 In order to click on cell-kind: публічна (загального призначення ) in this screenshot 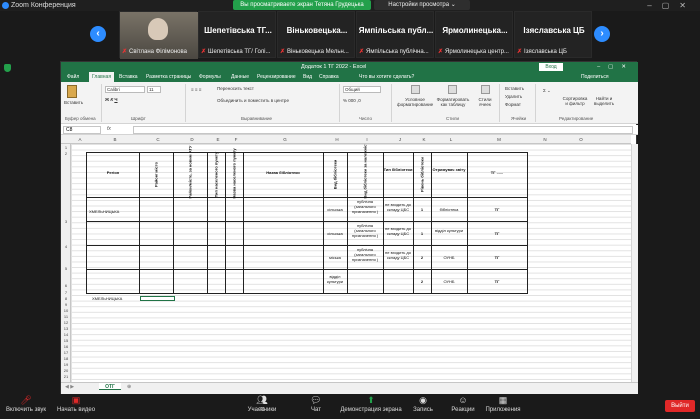, I will do `click(365, 206)`.